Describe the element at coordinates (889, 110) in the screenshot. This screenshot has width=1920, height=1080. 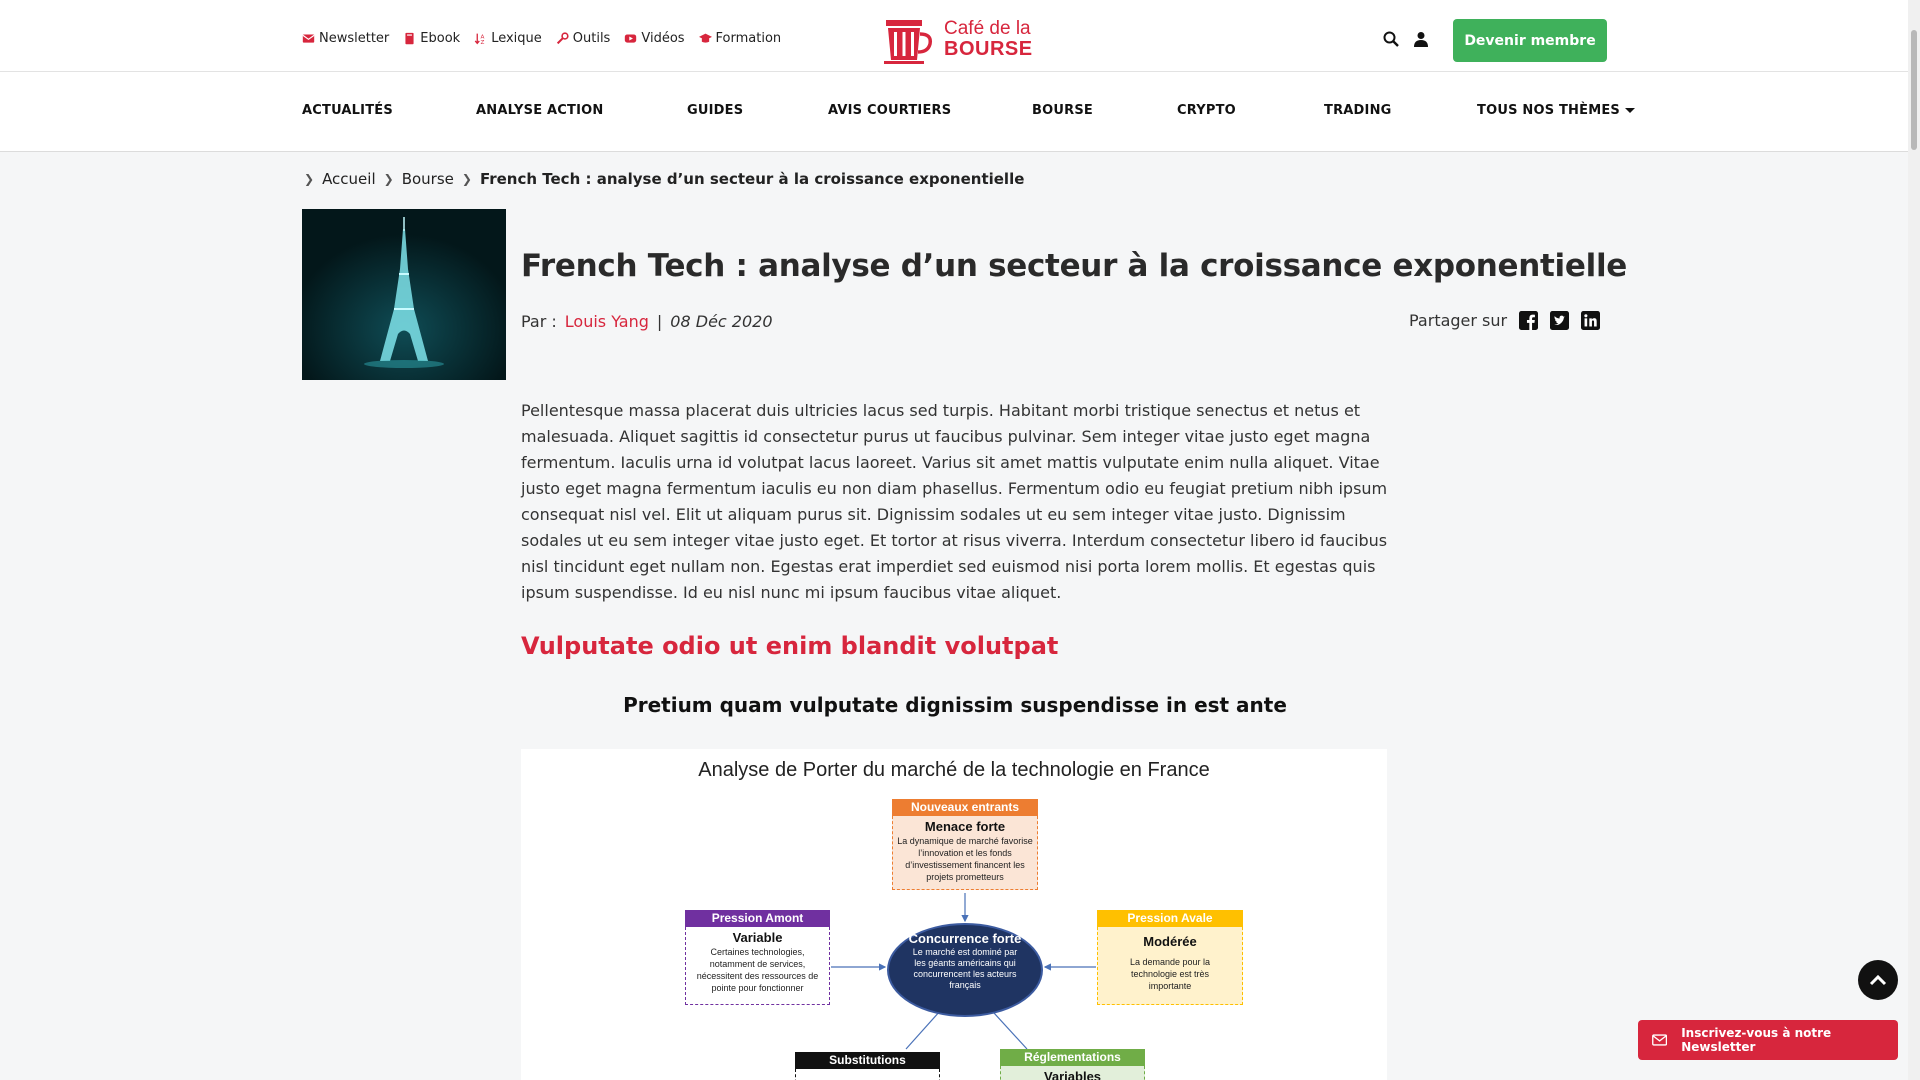
I see `nav-item-avis-courtiers: AVIS COURTIERS` at that location.